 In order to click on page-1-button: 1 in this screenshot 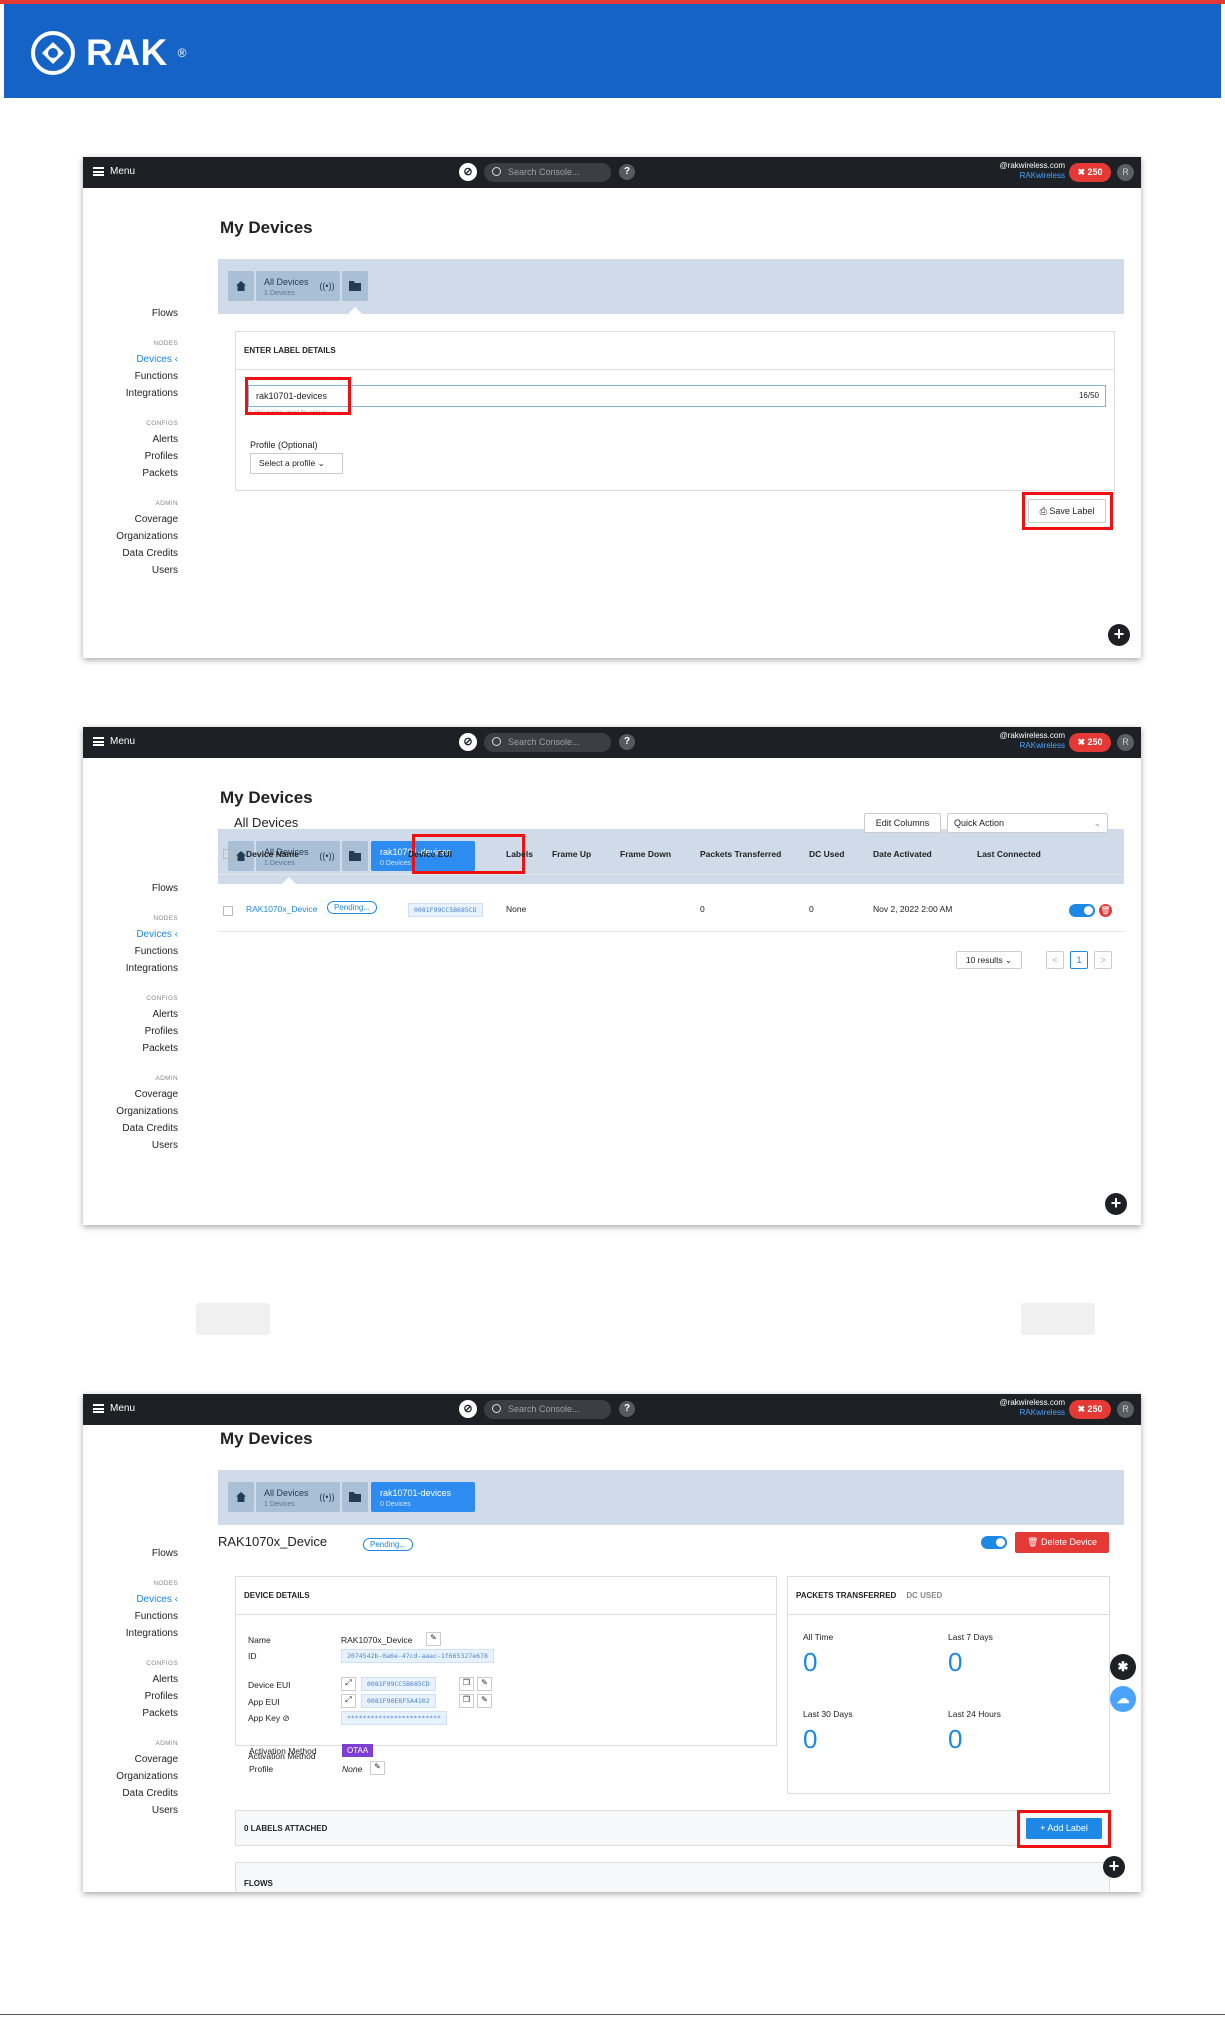, I will do `click(1079, 960)`.